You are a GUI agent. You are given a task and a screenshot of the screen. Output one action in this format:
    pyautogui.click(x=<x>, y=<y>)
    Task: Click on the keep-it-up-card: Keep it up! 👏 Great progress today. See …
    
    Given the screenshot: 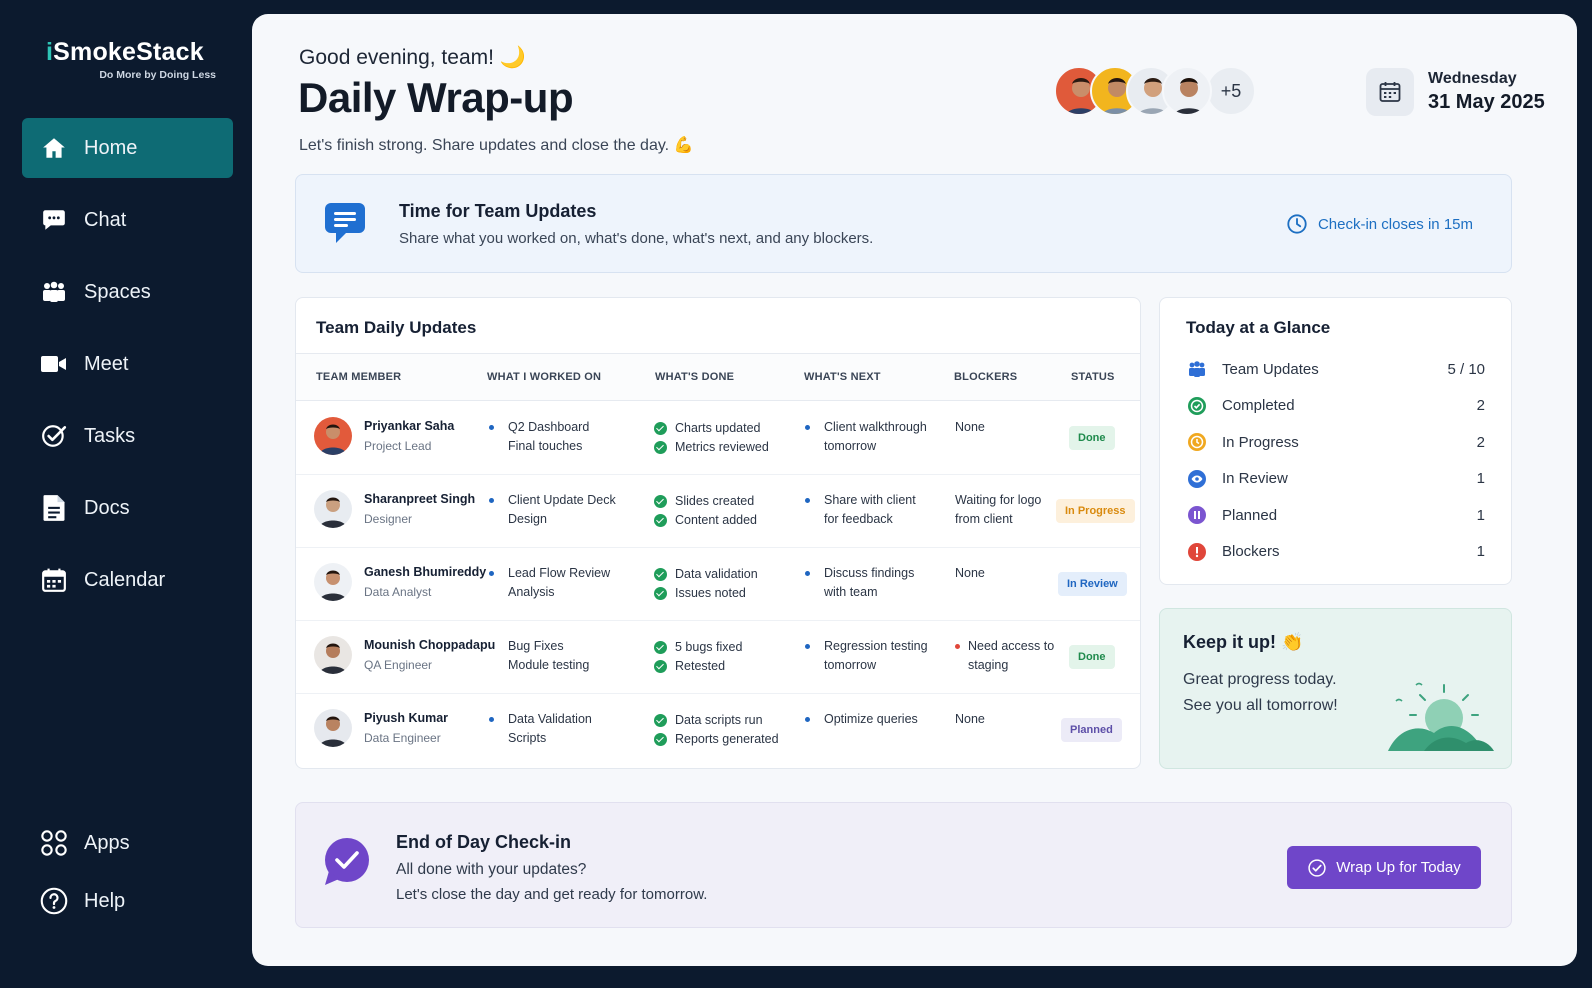 What is the action you would take?
    pyautogui.click(x=1335, y=688)
    